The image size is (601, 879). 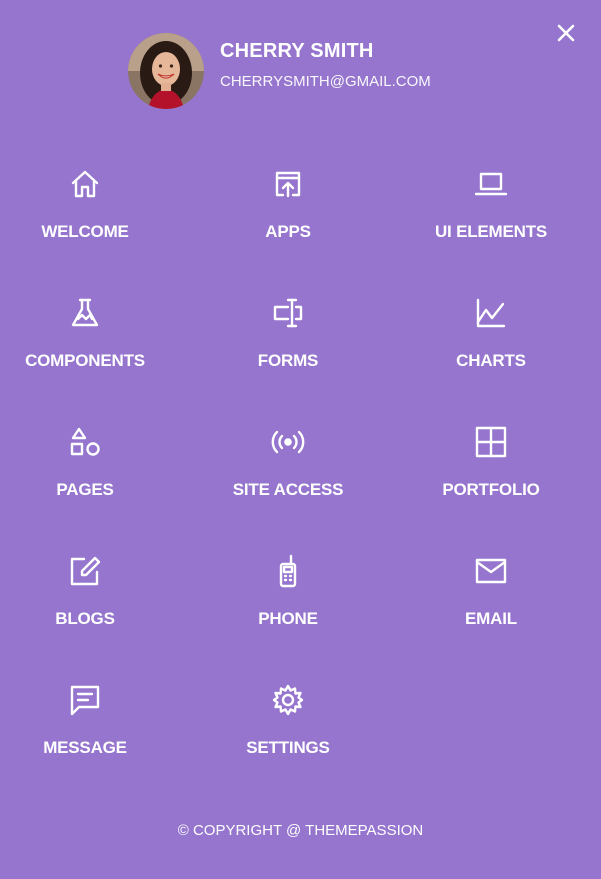 What do you see at coordinates (288, 618) in the screenshot?
I see `menu-item-label: PHONE` at bounding box center [288, 618].